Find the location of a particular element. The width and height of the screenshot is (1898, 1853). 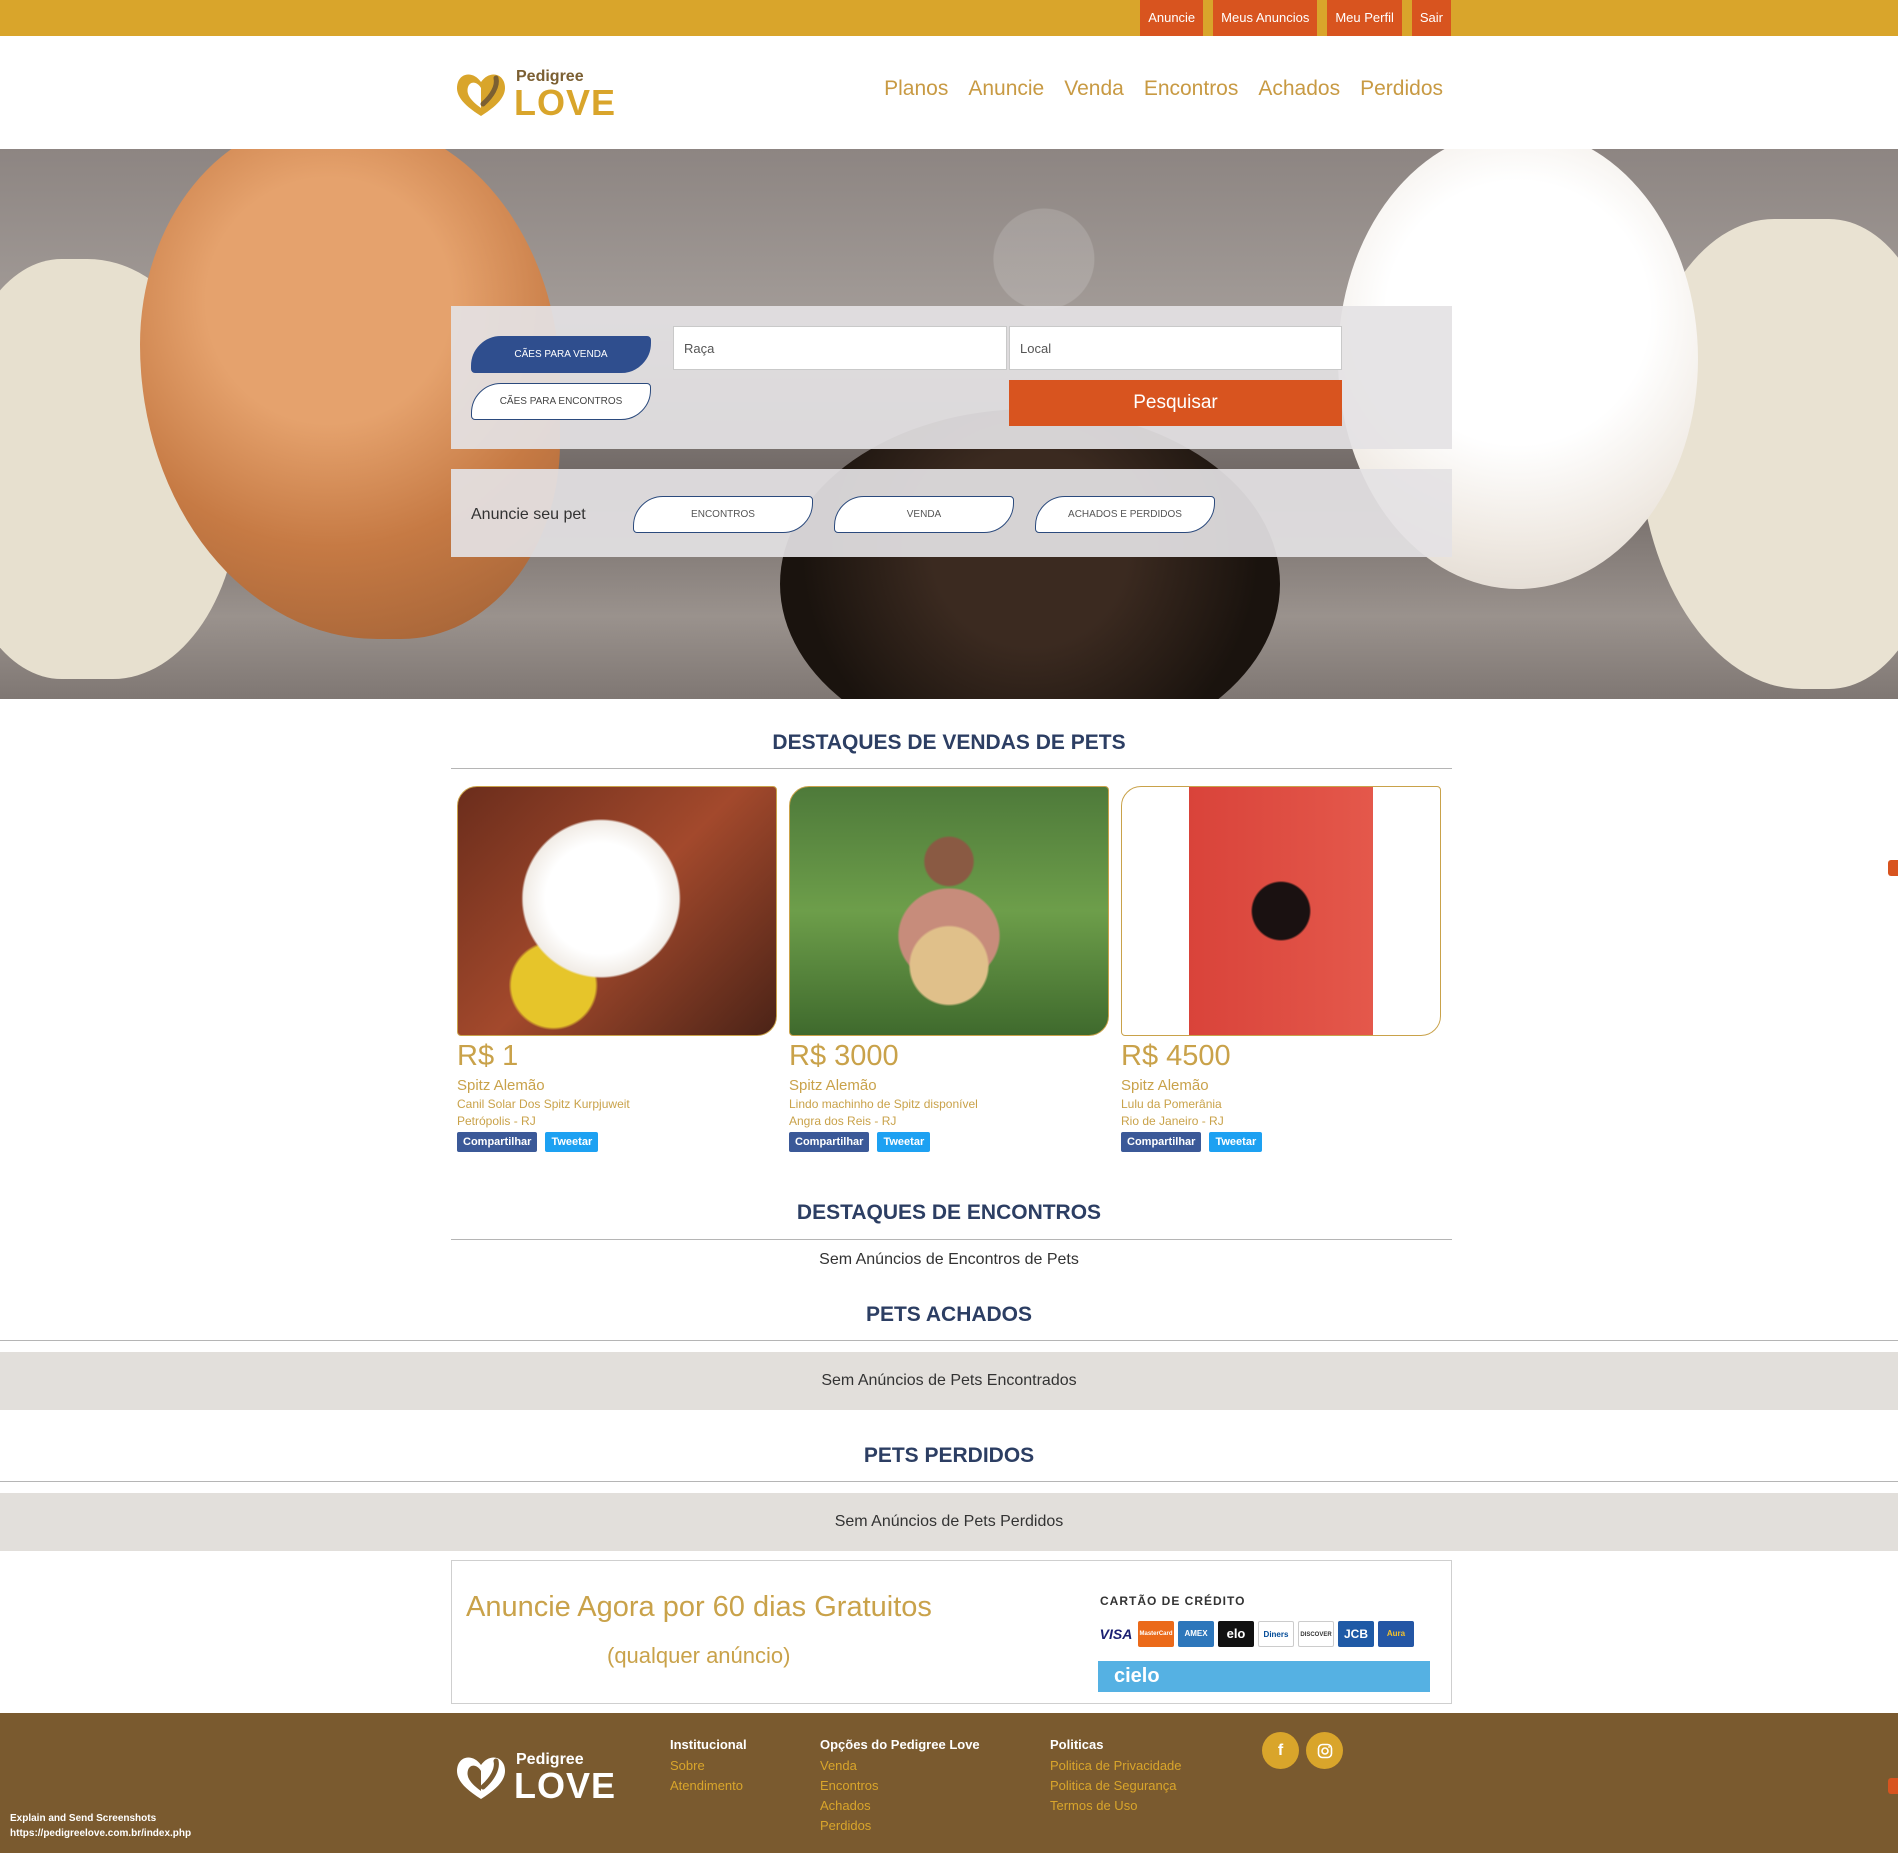

sale-description: Canil Solar Dos Spitz Kurpjuweit is located at coordinates (543, 1104).